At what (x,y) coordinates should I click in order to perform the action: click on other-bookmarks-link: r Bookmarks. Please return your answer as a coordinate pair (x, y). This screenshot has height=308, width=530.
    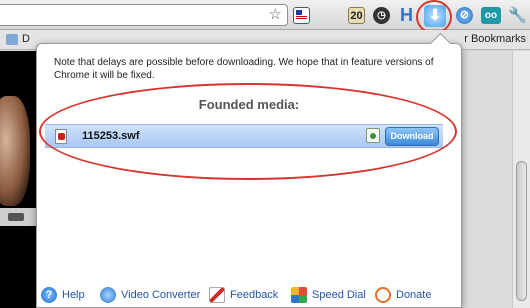
    Looking at the image, I should click on (495, 39).